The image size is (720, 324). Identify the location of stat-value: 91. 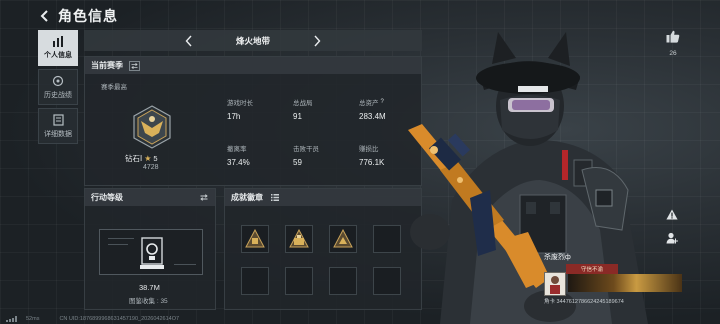
(297, 116).